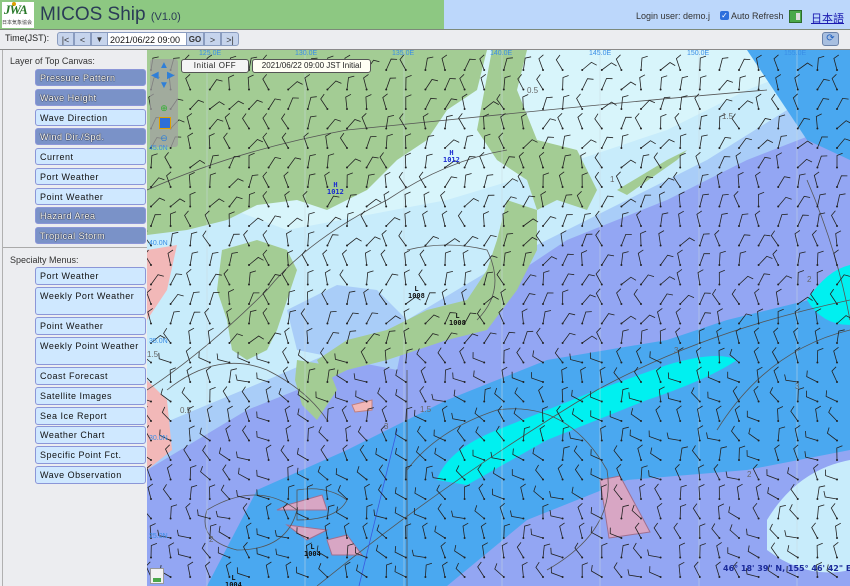  I want to click on zoom-out-icon: ⊖, so click(164, 138).